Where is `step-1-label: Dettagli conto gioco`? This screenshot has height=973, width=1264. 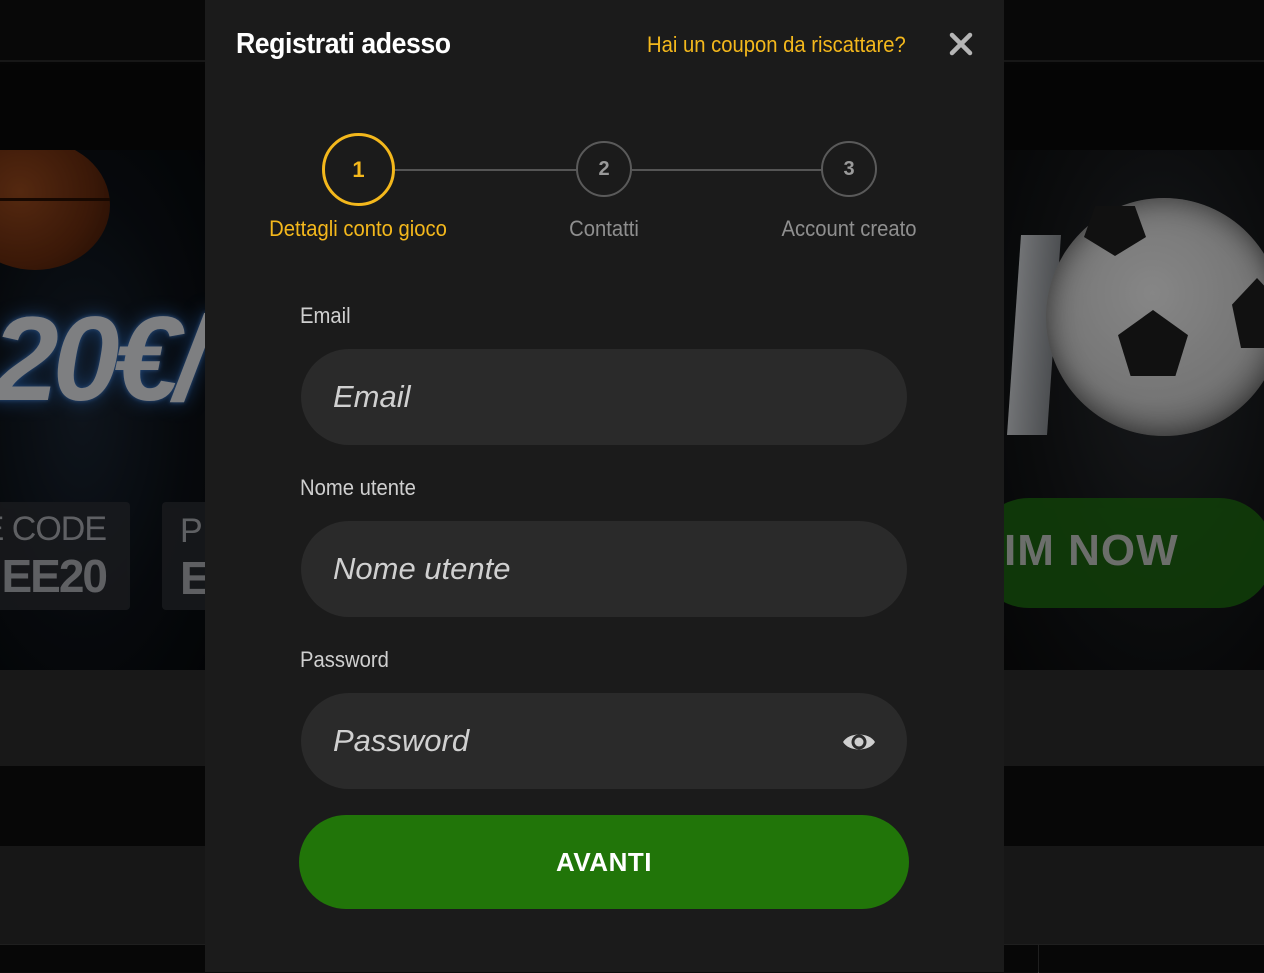
step-1-label: Dettagli conto gioco is located at coordinates (358, 228).